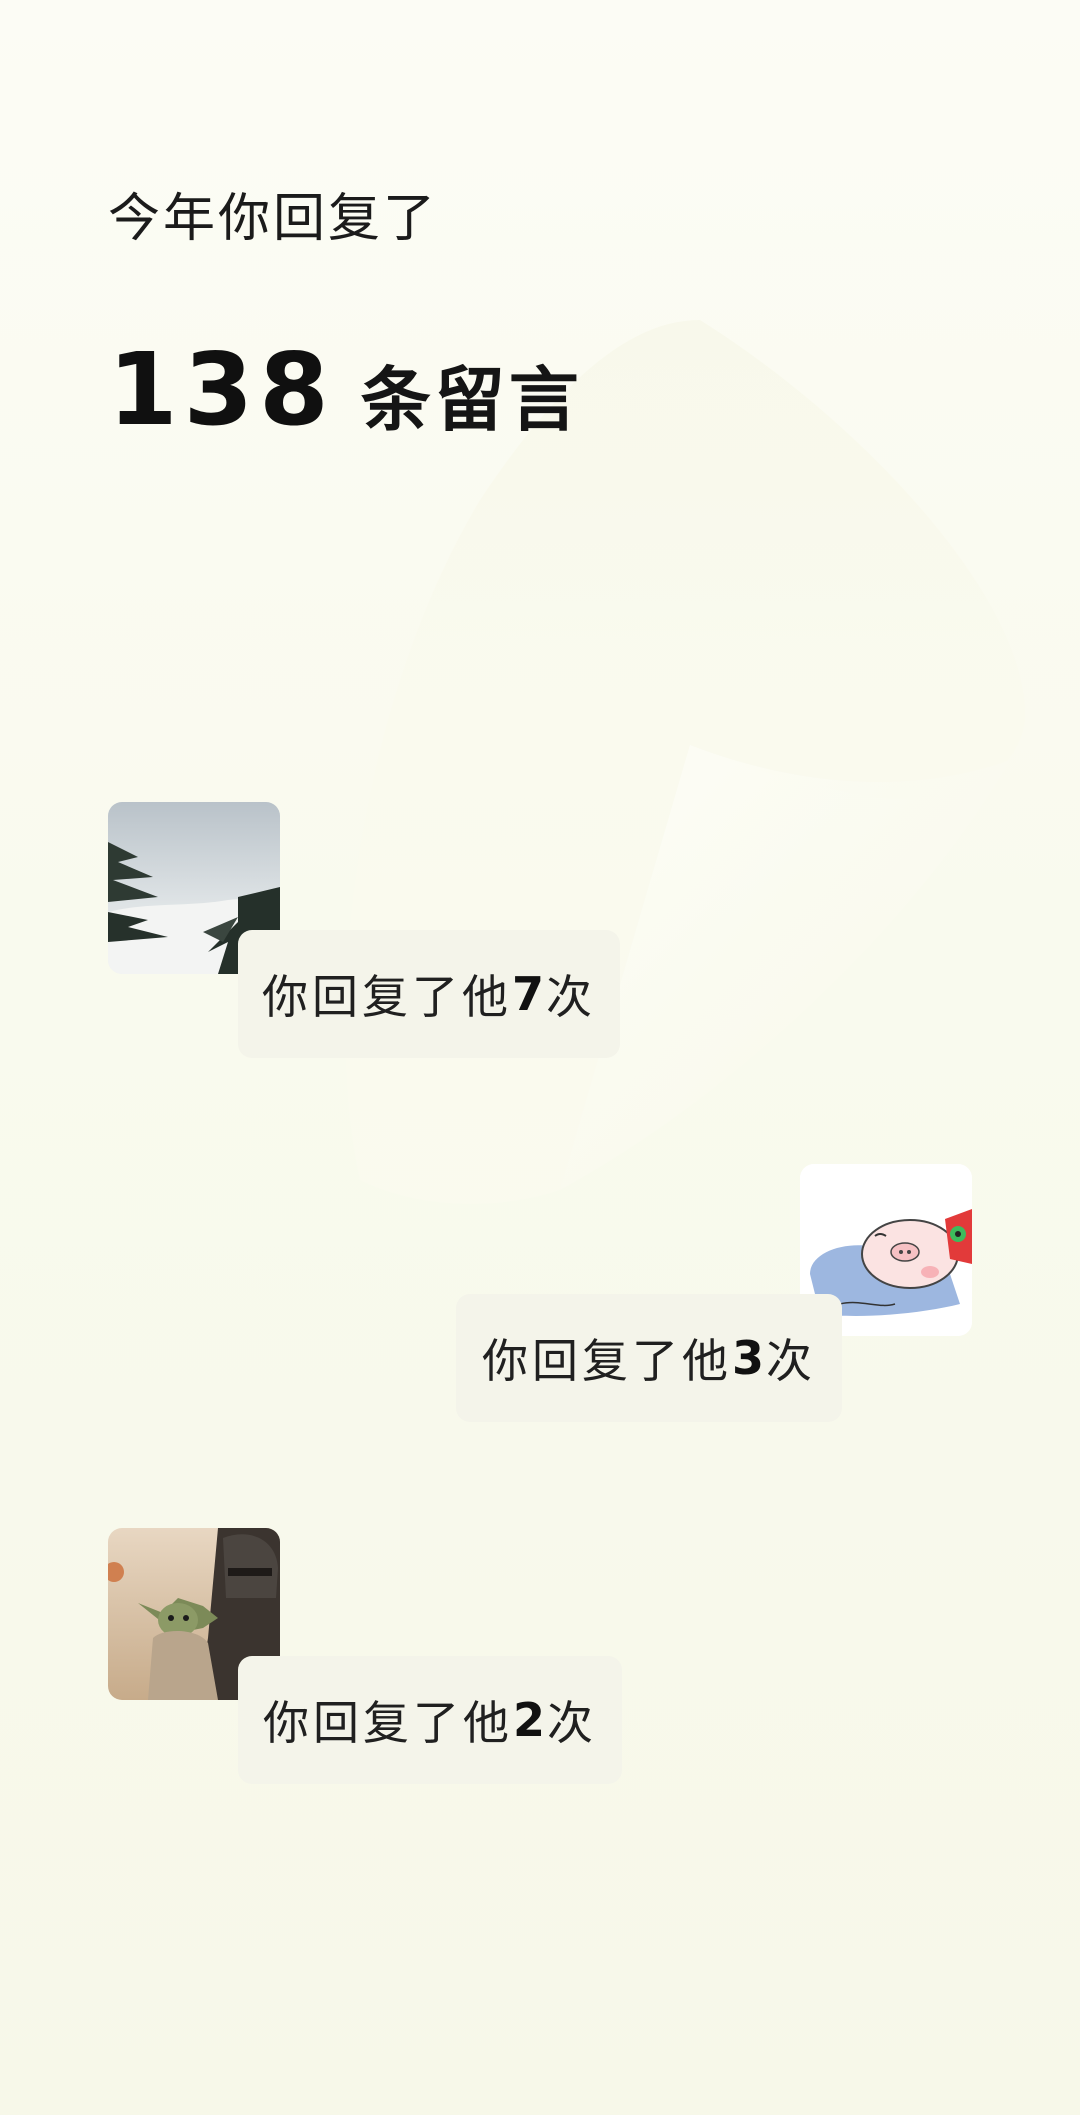 Image resolution: width=1080 pixels, height=2115 pixels. I want to click on reply-bubble: 你回复了他 7 次, so click(429, 994).